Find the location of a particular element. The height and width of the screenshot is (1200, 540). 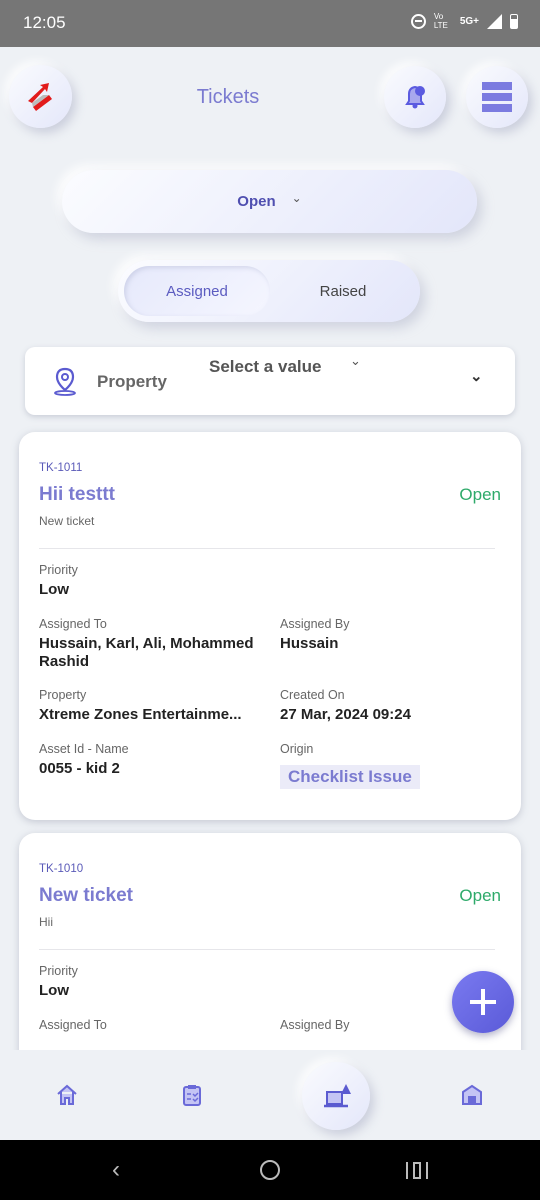

status-bar: 12:05 Vo LTE 5G+ is located at coordinates (270, 23).